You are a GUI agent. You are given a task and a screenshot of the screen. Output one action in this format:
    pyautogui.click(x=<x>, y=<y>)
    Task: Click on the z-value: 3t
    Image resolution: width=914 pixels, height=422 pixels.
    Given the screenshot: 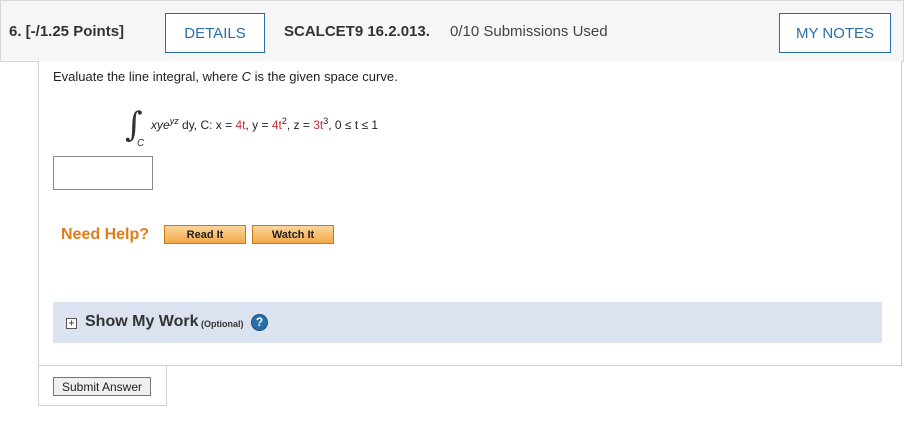 What is the action you would take?
    pyautogui.click(x=318, y=125)
    